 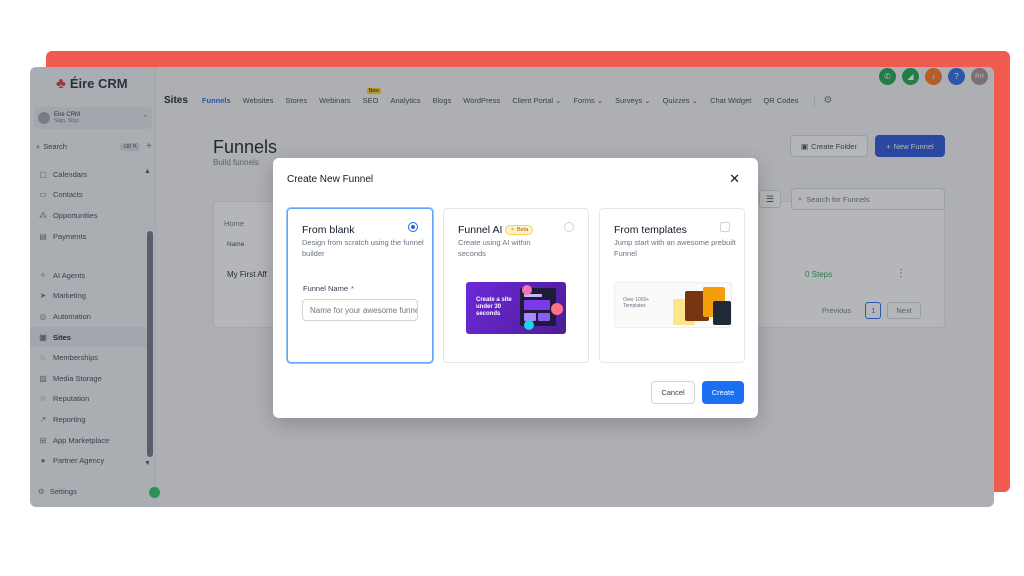 What do you see at coordinates (480, 230) in the screenshot?
I see `option-title-text: Funnel AI` at bounding box center [480, 230].